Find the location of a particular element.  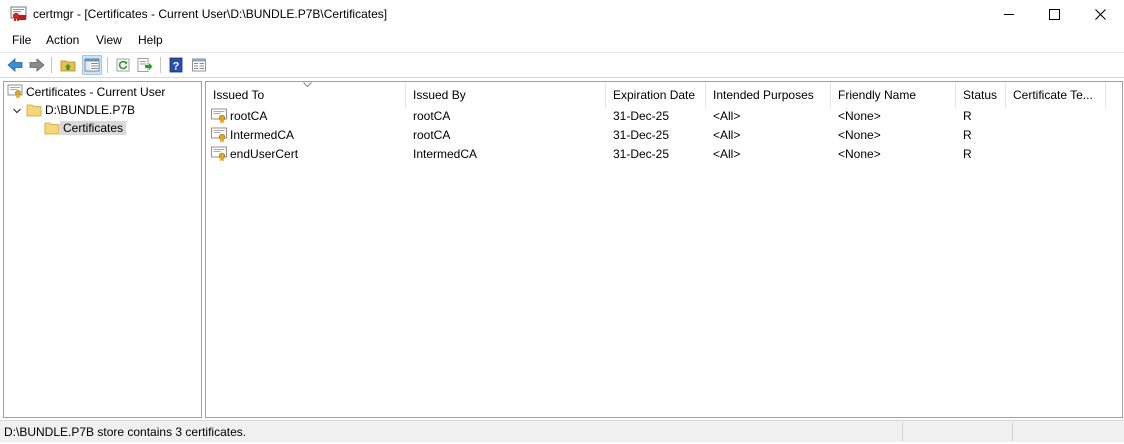

maximize-icon is located at coordinates (1054, 14).